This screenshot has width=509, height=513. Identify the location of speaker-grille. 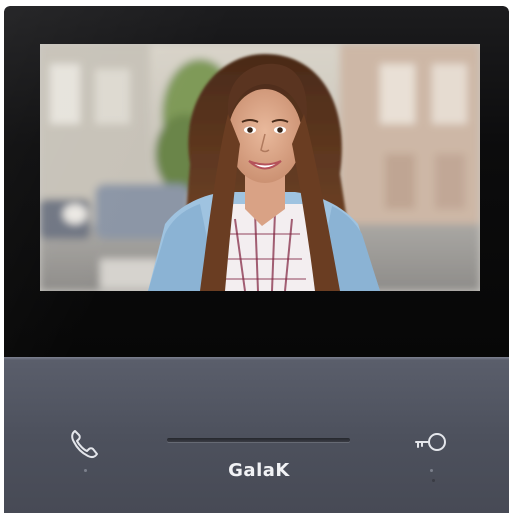
(258, 440).